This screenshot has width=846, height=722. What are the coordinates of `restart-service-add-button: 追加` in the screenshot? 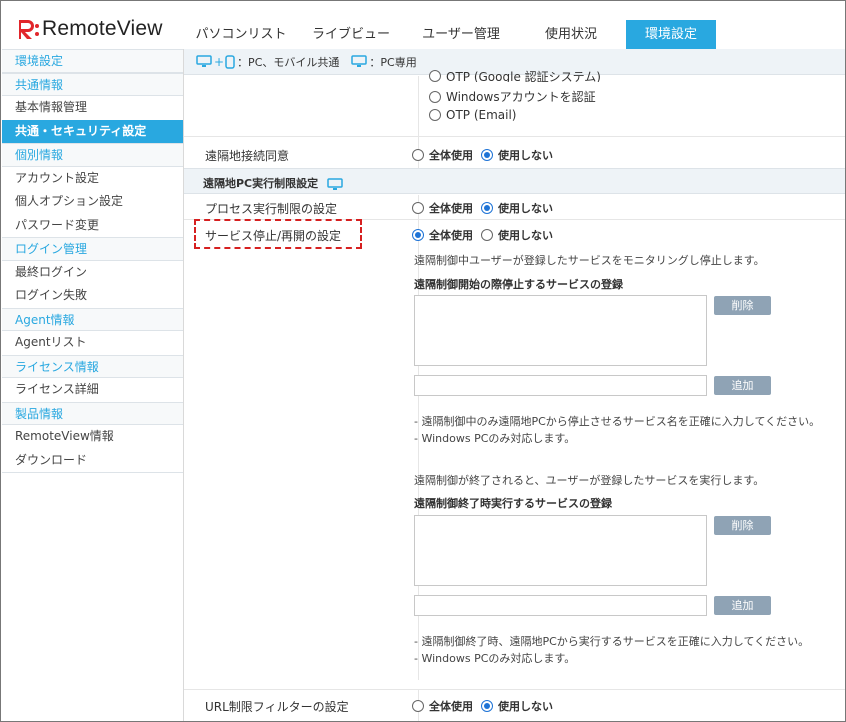 It's located at (742, 605).